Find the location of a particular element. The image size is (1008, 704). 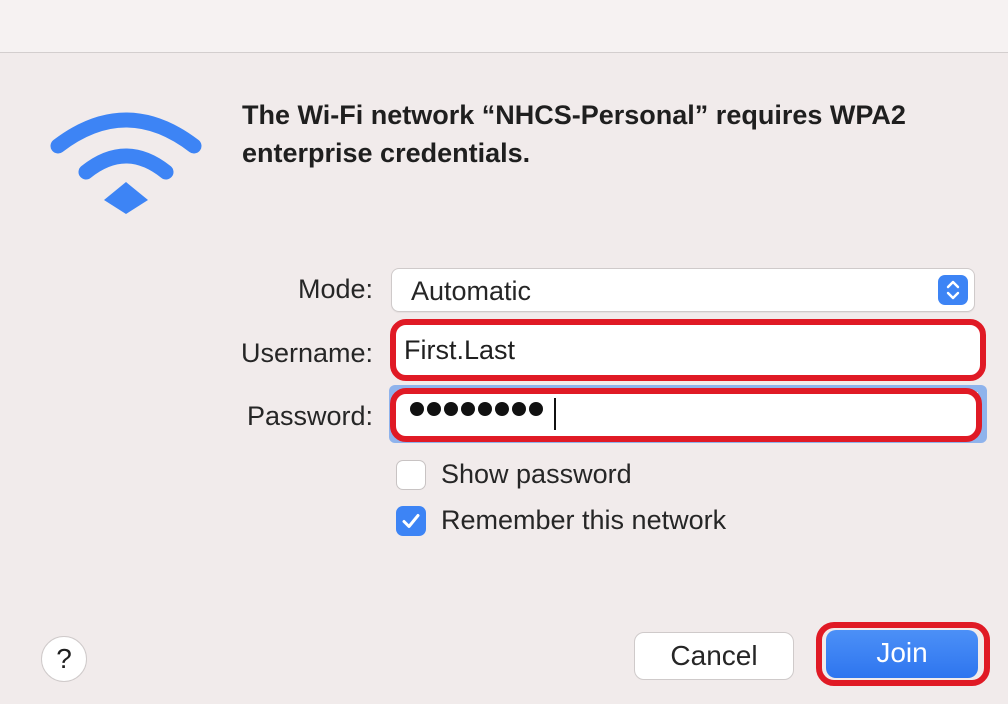

window-titlebar is located at coordinates (504, 26).